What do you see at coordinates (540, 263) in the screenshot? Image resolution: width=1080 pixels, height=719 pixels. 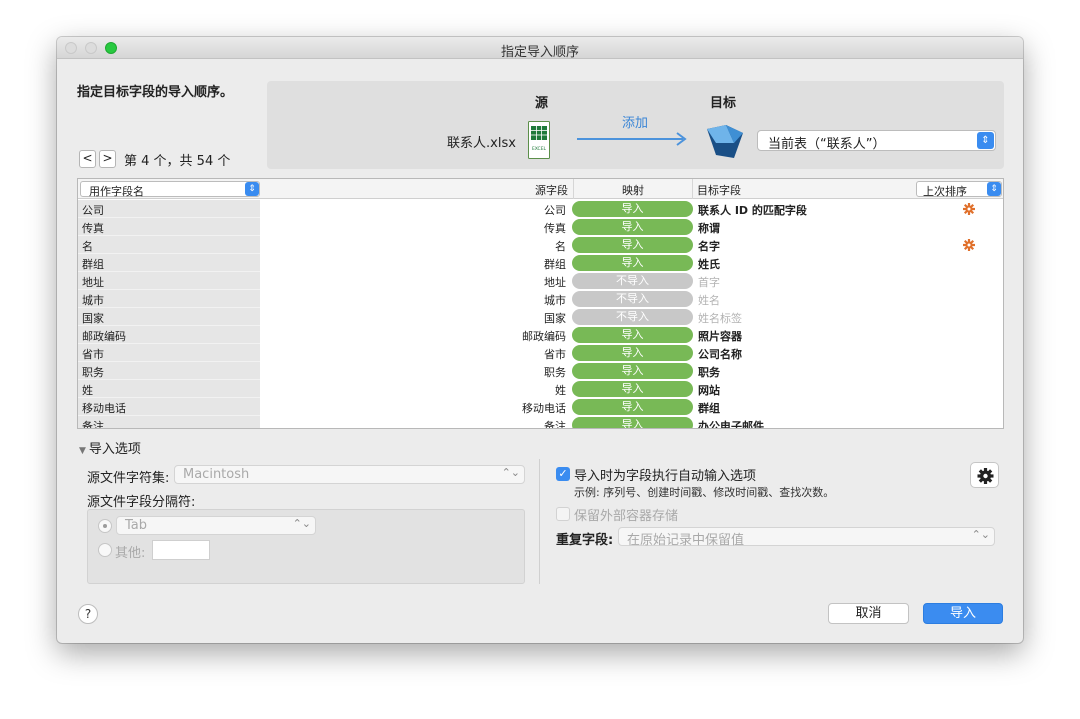 I see `table-row: 群组 群组 导入 姓氏` at bounding box center [540, 263].